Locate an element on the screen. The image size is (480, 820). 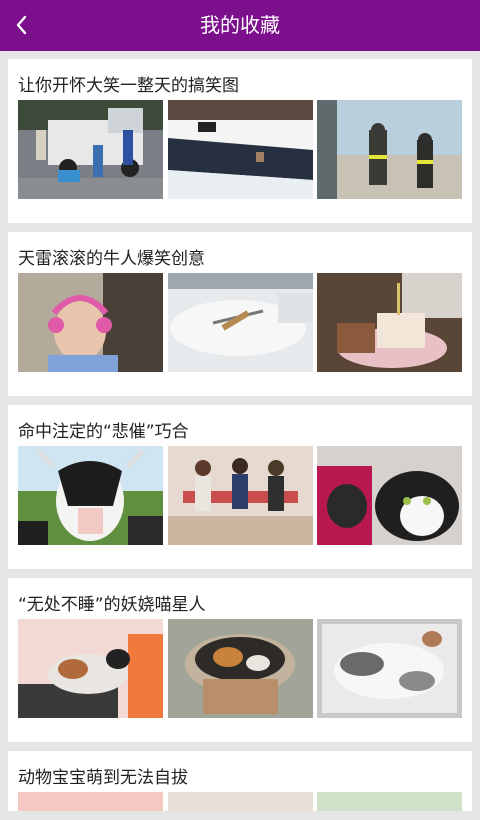
girl-headphones-photo is located at coordinates (90, 322).